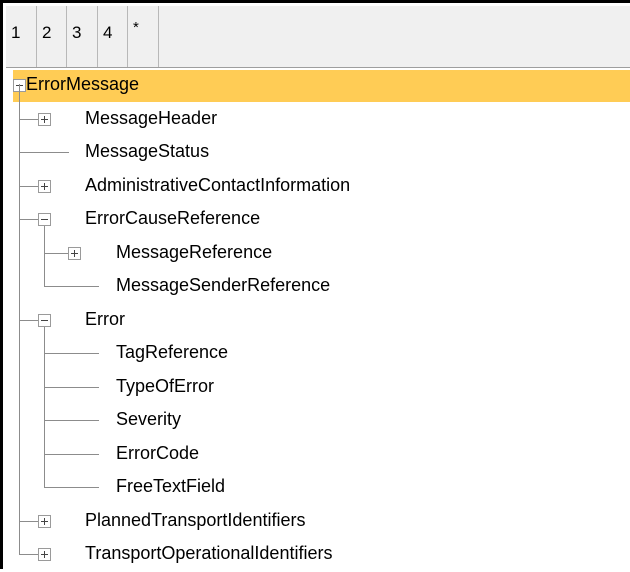 The height and width of the screenshot is (572, 630). Describe the element at coordinates (321, 220) in the screenshot. I see `tree-row: ErrorCauseReference` at that location.